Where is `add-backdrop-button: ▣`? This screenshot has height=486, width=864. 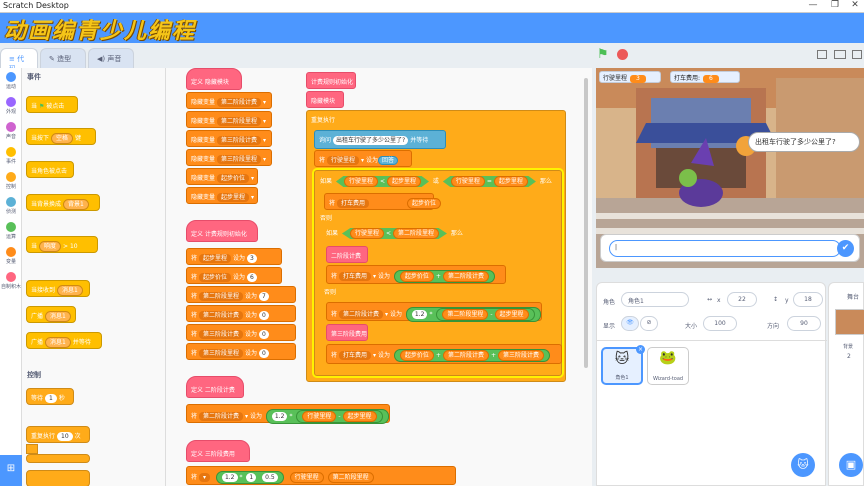
add-backdrop-button: ▣ is located at coordinates (851, 465).